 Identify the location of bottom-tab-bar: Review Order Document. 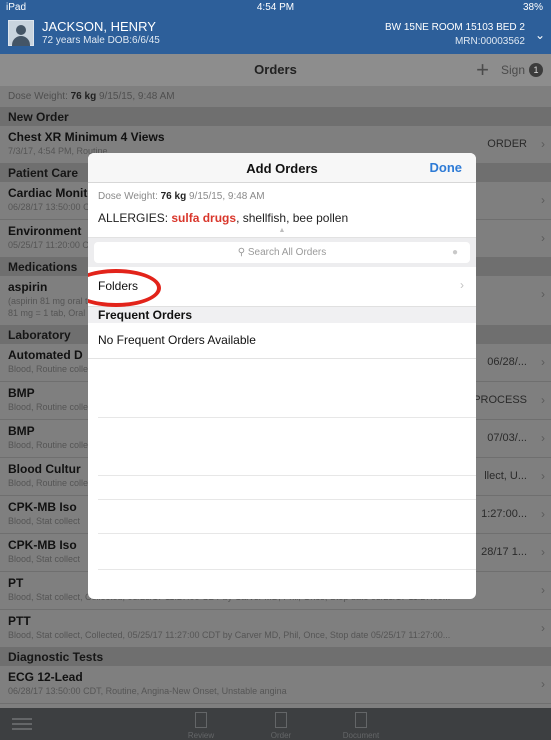
(275, 724).